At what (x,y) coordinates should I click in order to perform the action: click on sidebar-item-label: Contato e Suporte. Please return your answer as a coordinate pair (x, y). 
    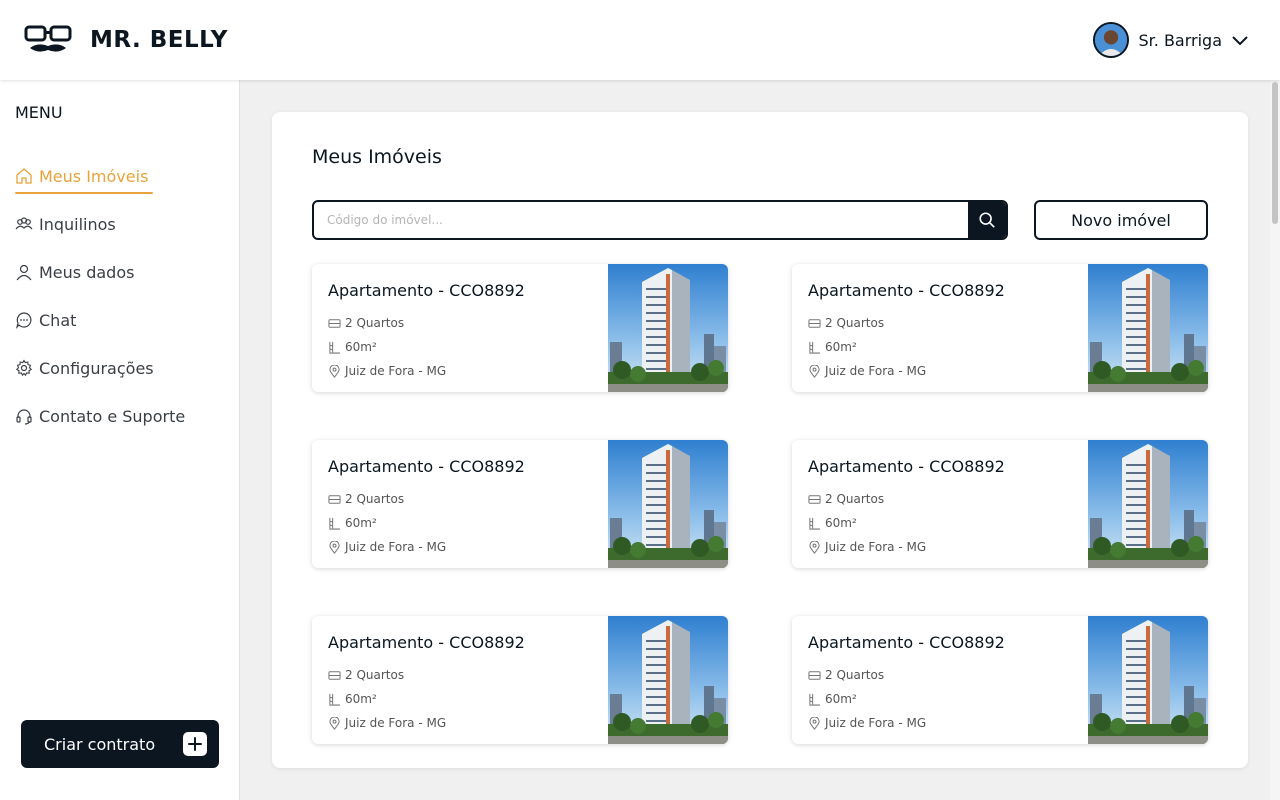
    Looking at the image, I should click on (112, 416).